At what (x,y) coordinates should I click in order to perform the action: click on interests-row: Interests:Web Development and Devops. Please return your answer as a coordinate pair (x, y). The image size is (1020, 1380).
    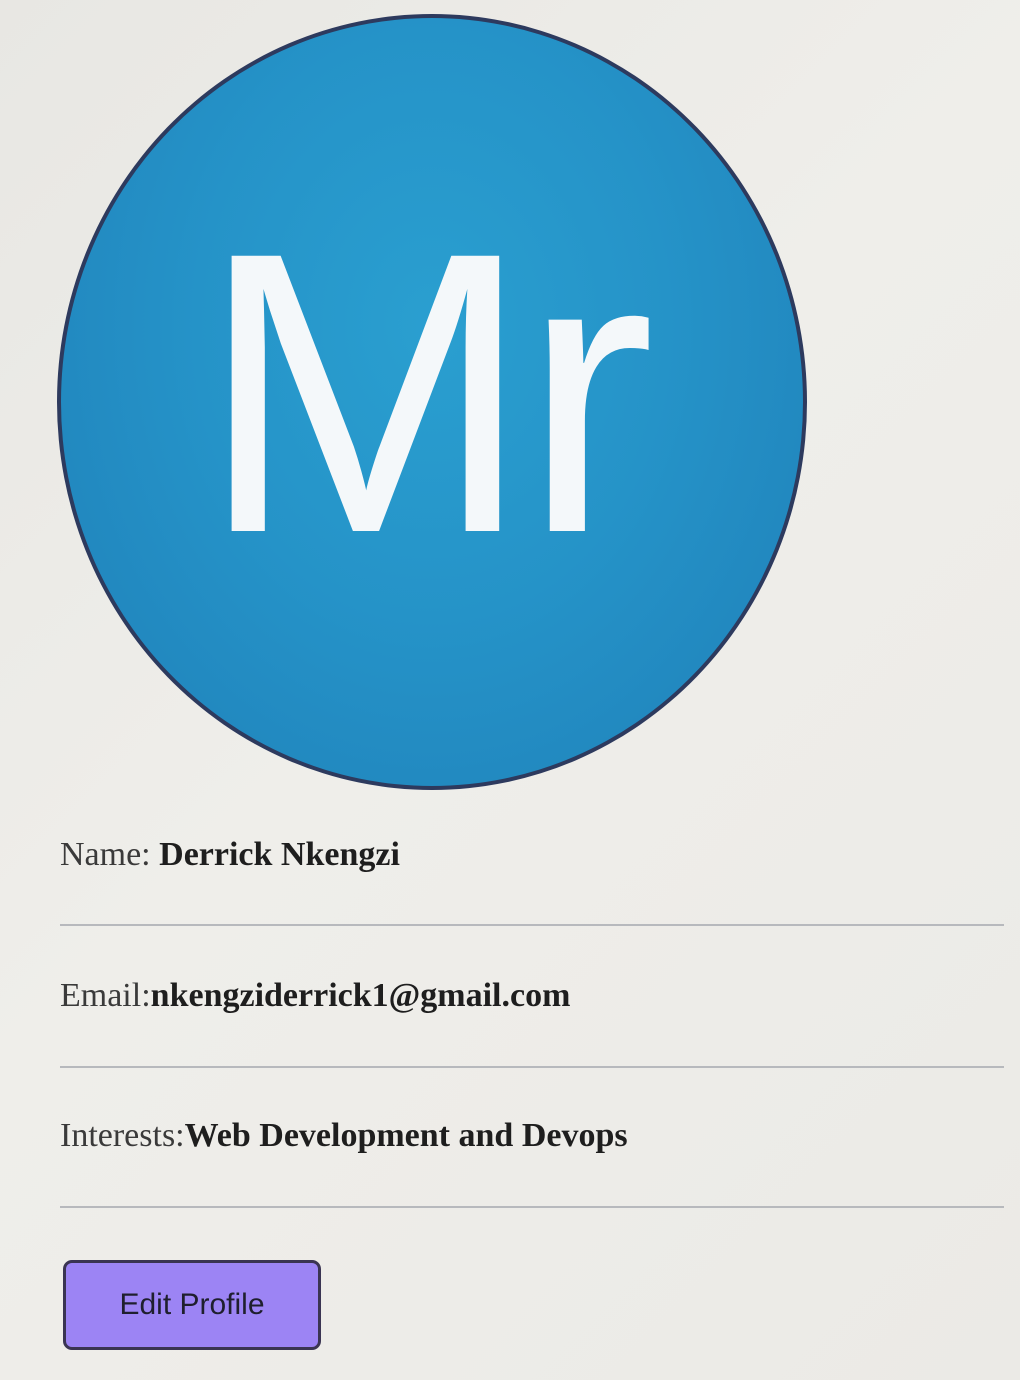
    Looking at the image, I should click on (344, 1136).